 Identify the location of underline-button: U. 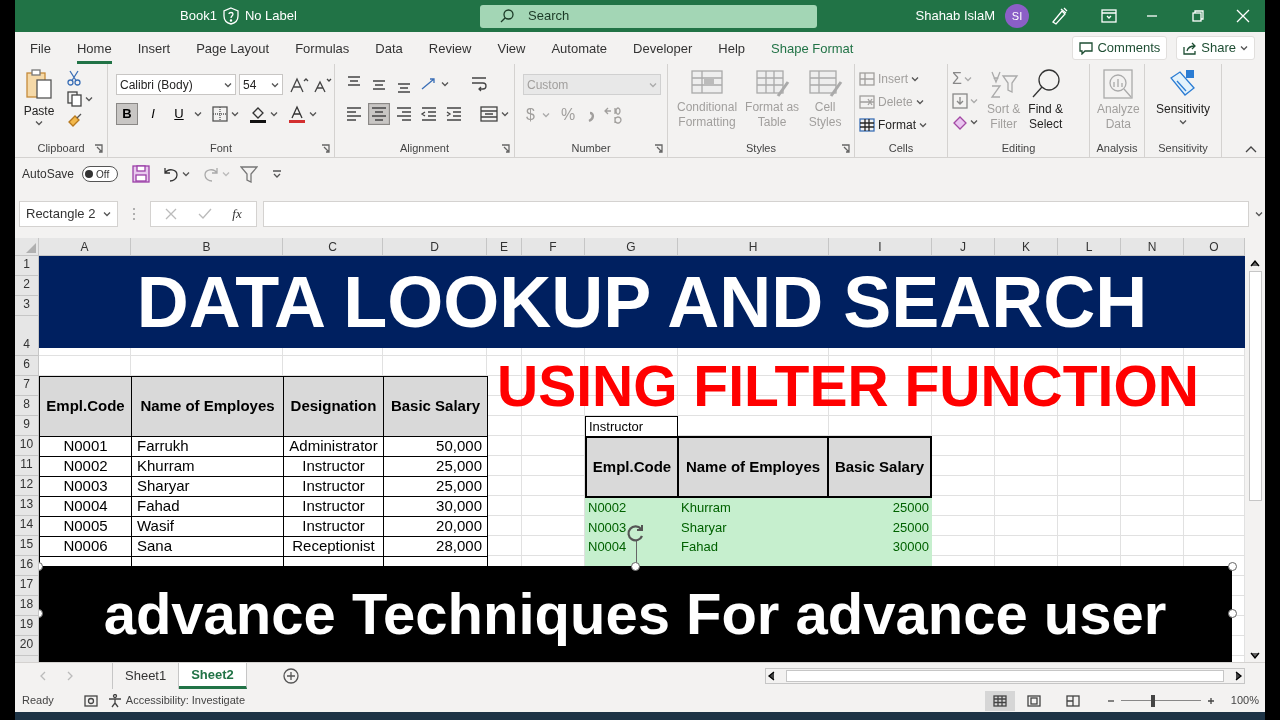
(179, 114).